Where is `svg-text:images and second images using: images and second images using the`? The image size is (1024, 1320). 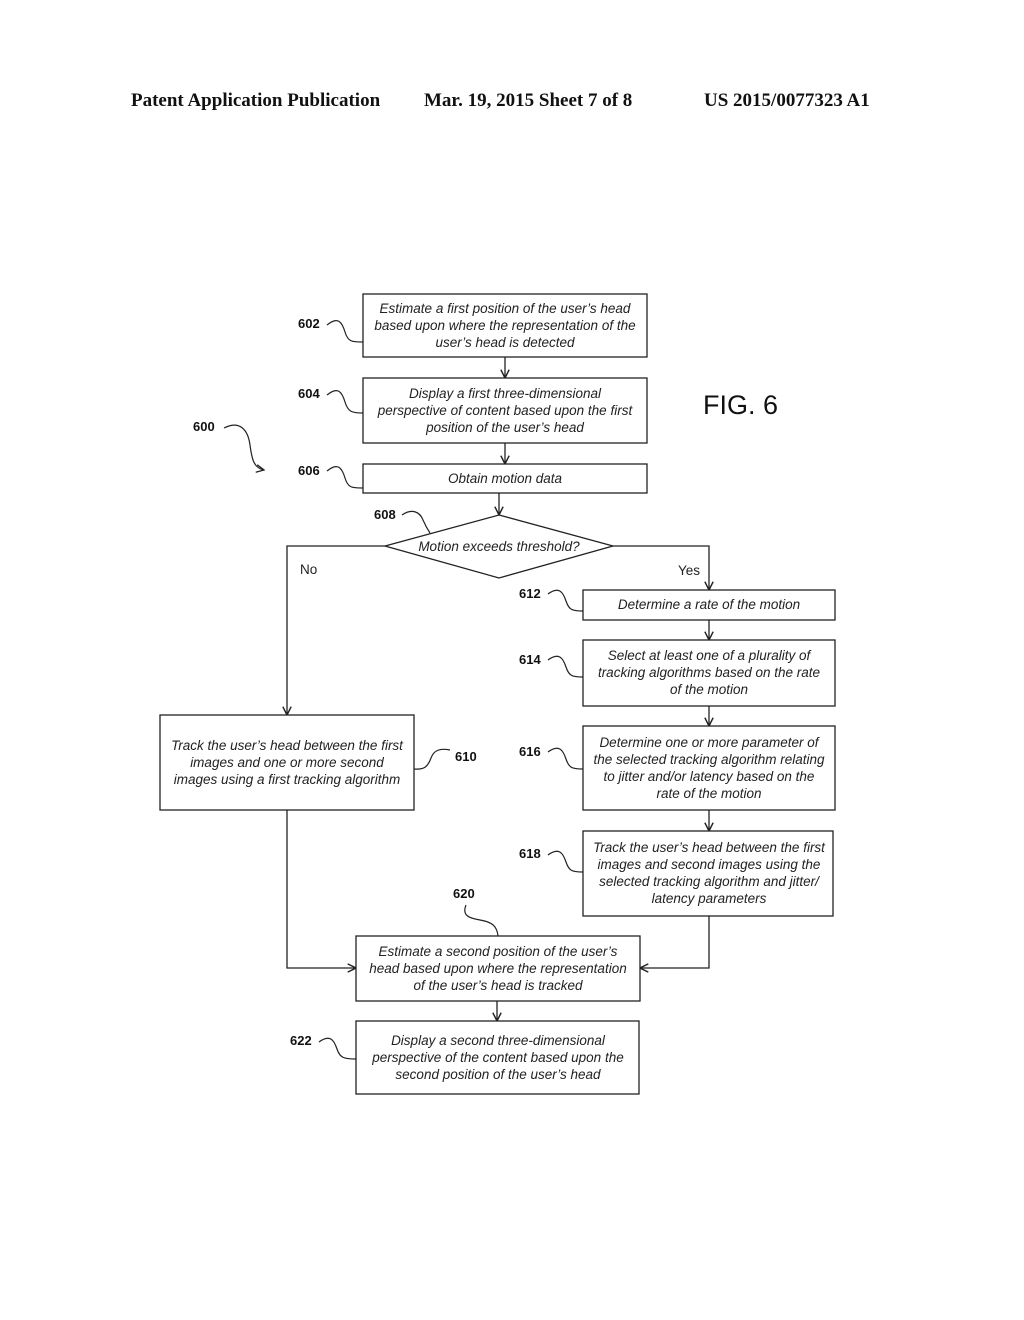
svg-text:images and second images using: images and second images using the is located at coordinates (709, 864).